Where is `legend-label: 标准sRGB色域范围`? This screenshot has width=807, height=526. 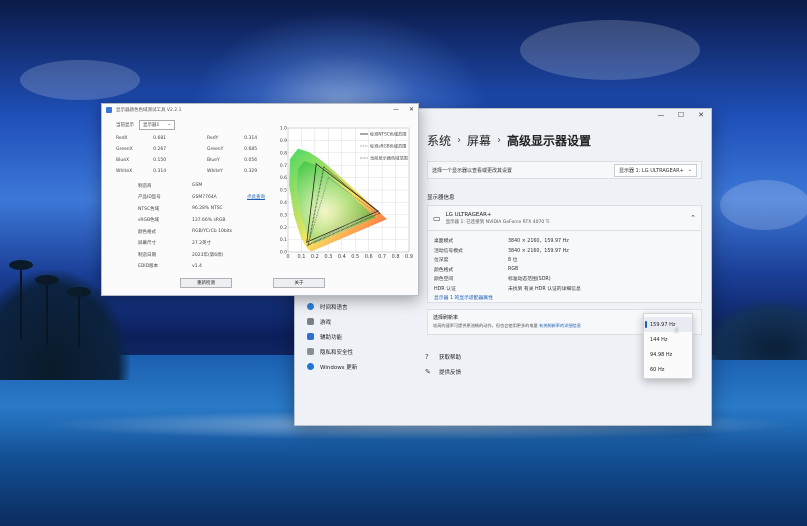
legend-label: 标准sRGB色域范围 is located at coordinates (388, 146).